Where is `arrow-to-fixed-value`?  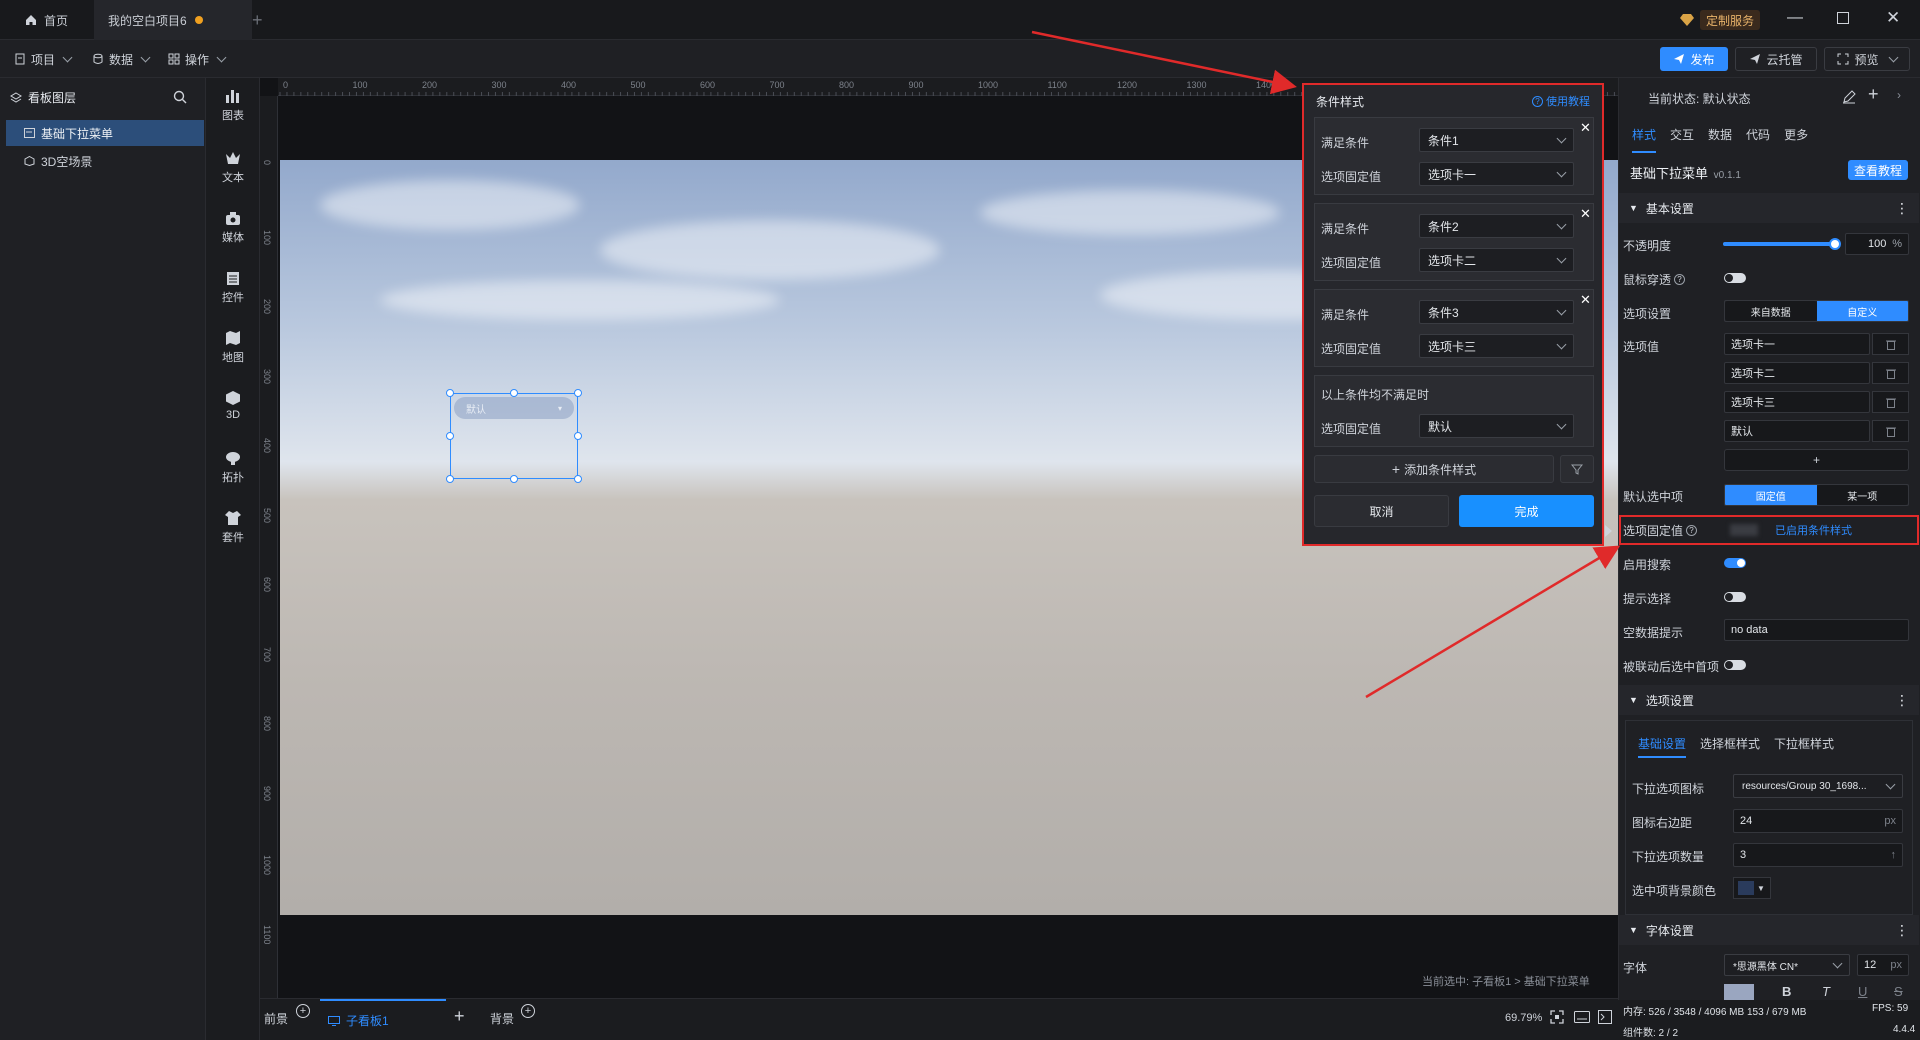 arrow-to-fixed-value is located at coordinates (1493, 622).